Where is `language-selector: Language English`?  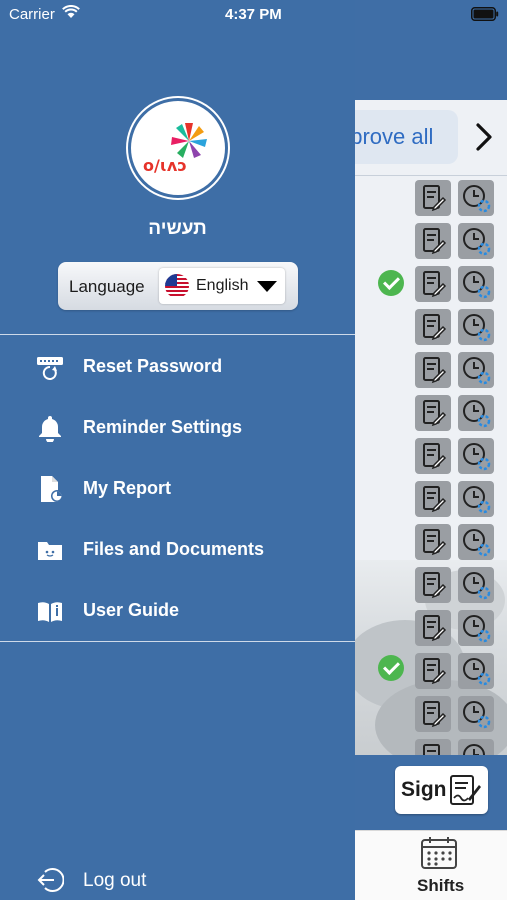
language-selector: Language English is located at coordinates (178, 286).